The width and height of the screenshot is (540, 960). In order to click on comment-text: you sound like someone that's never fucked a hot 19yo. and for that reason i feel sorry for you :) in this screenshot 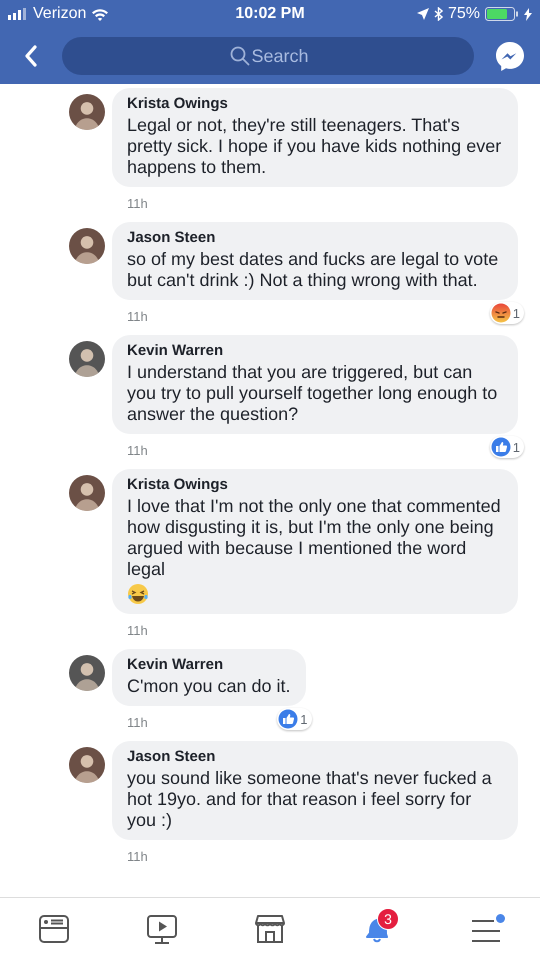, I will do `click(309, 799)`.